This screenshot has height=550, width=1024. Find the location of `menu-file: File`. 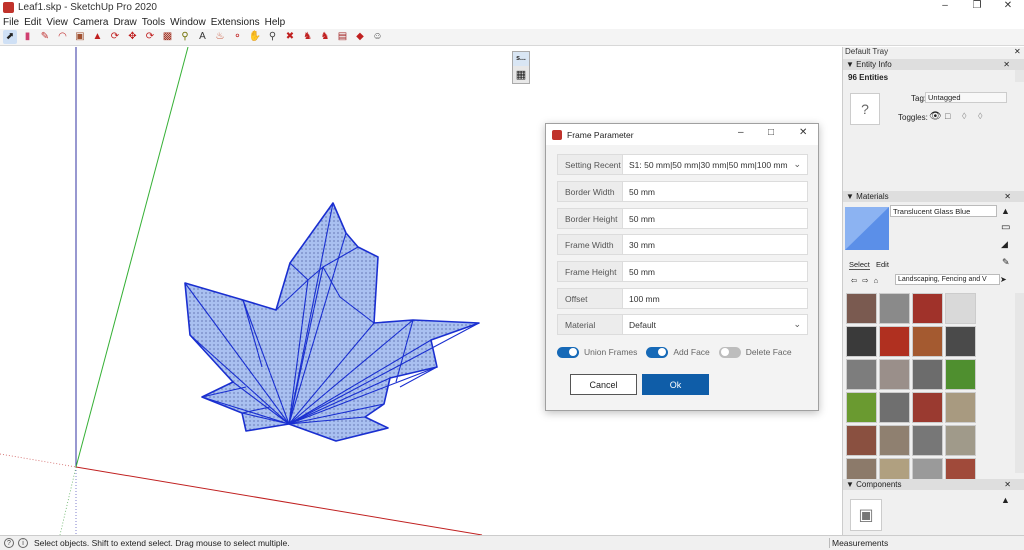

menu-file: File is located at coordinates (11, 22).